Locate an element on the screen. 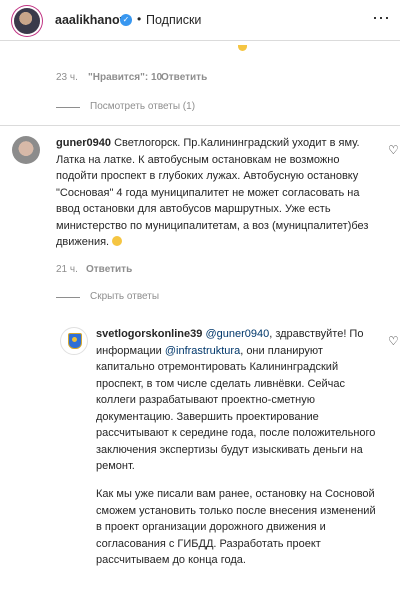 This screenshot has height=600, width=400. previous-comment-text-clipped is located at coordinates (146, 47).